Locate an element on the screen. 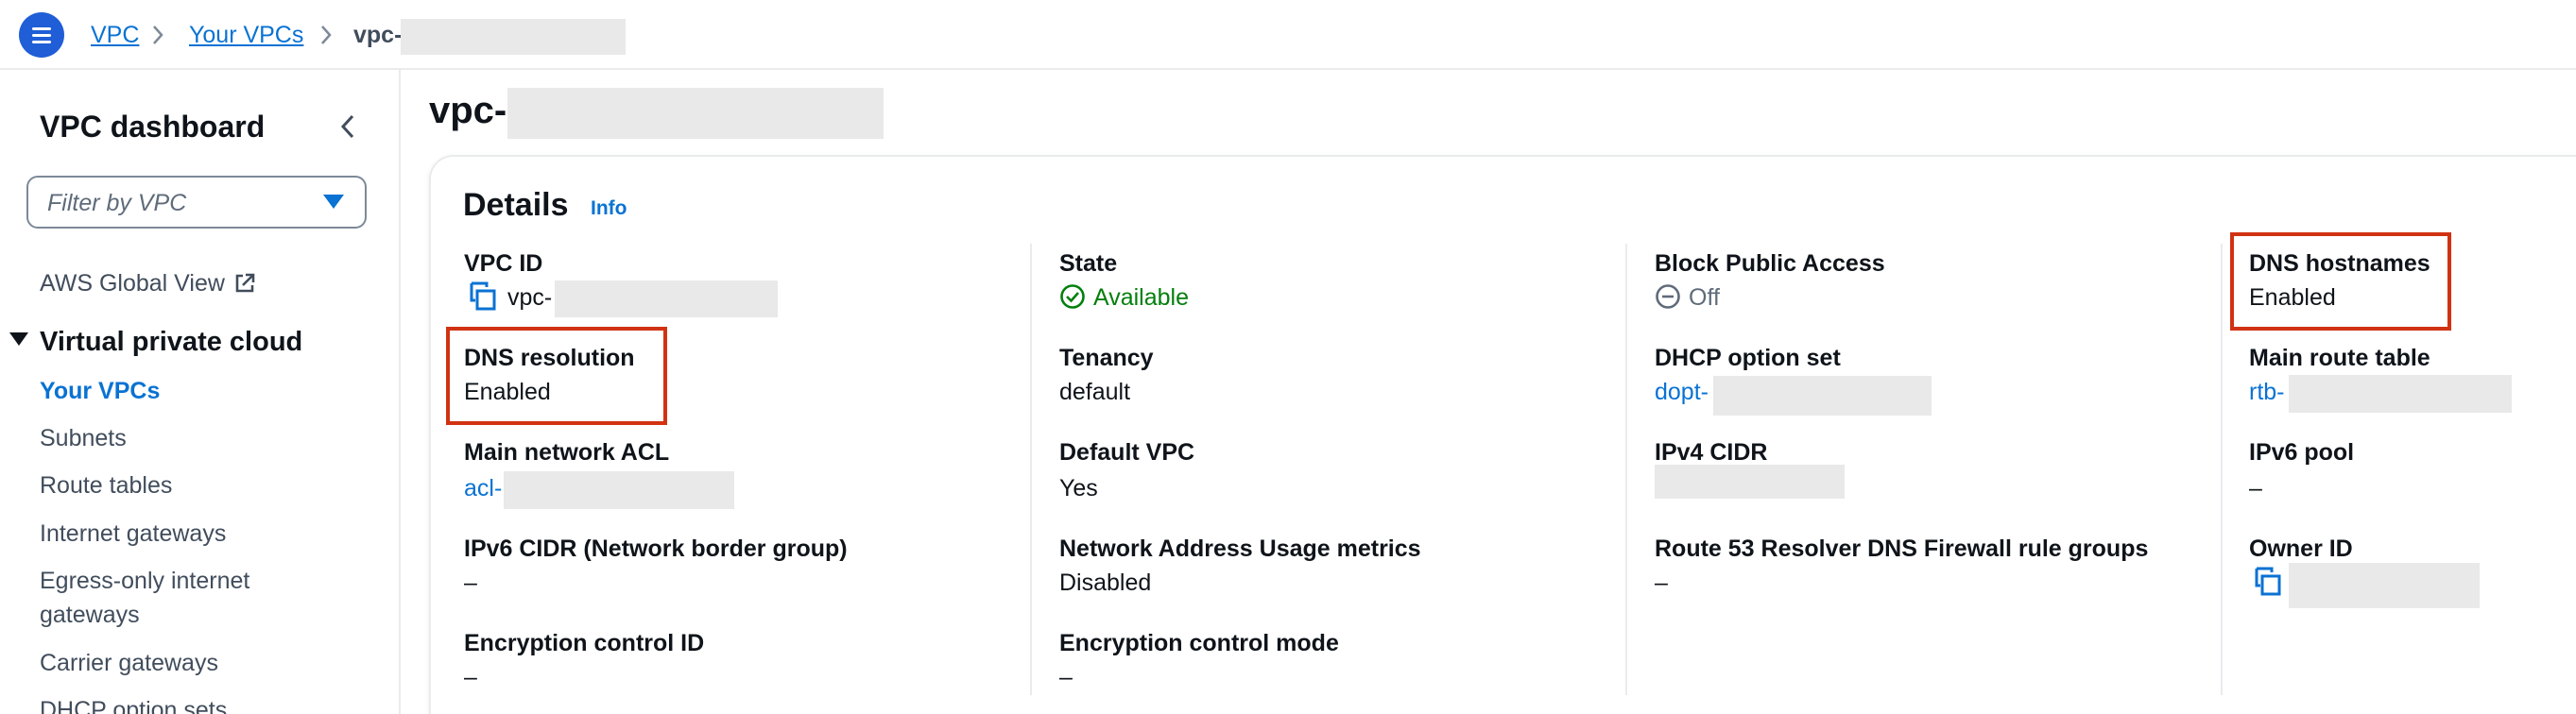 Image resolution: width=2576 pixels, height=714 pixels. sidebar-item-egress-only-internet-gateways-line2: gateways is located at coordinates (90, 615).